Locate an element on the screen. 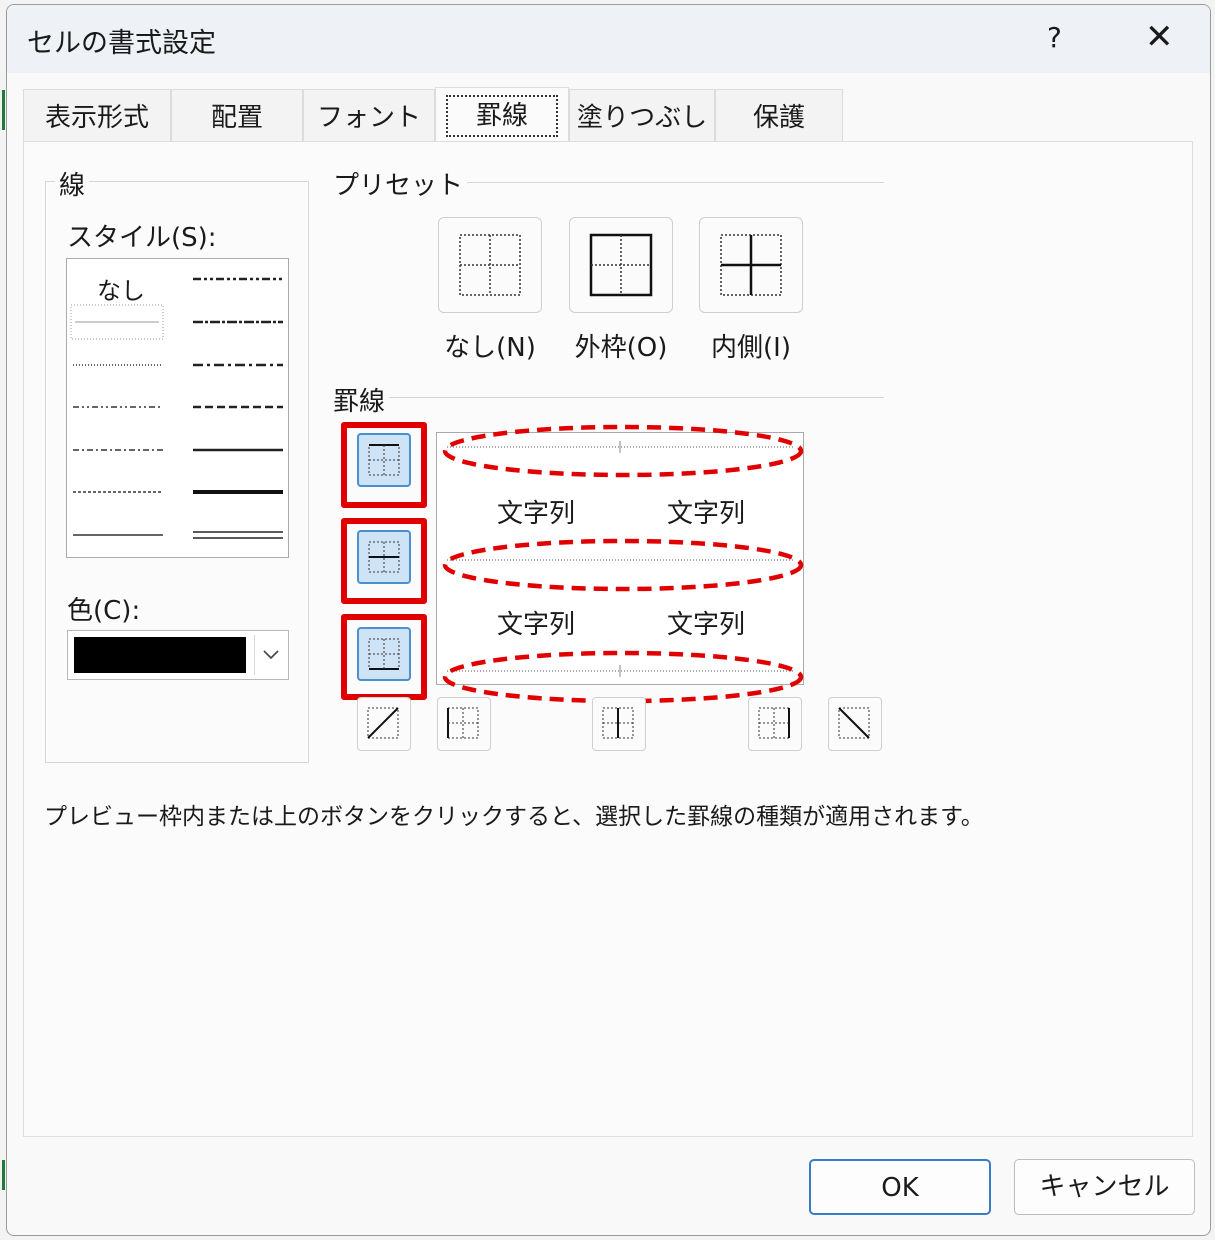 This screenshot has width=1215, height=1240. preset-none-button is located at coordinates (490, 265).